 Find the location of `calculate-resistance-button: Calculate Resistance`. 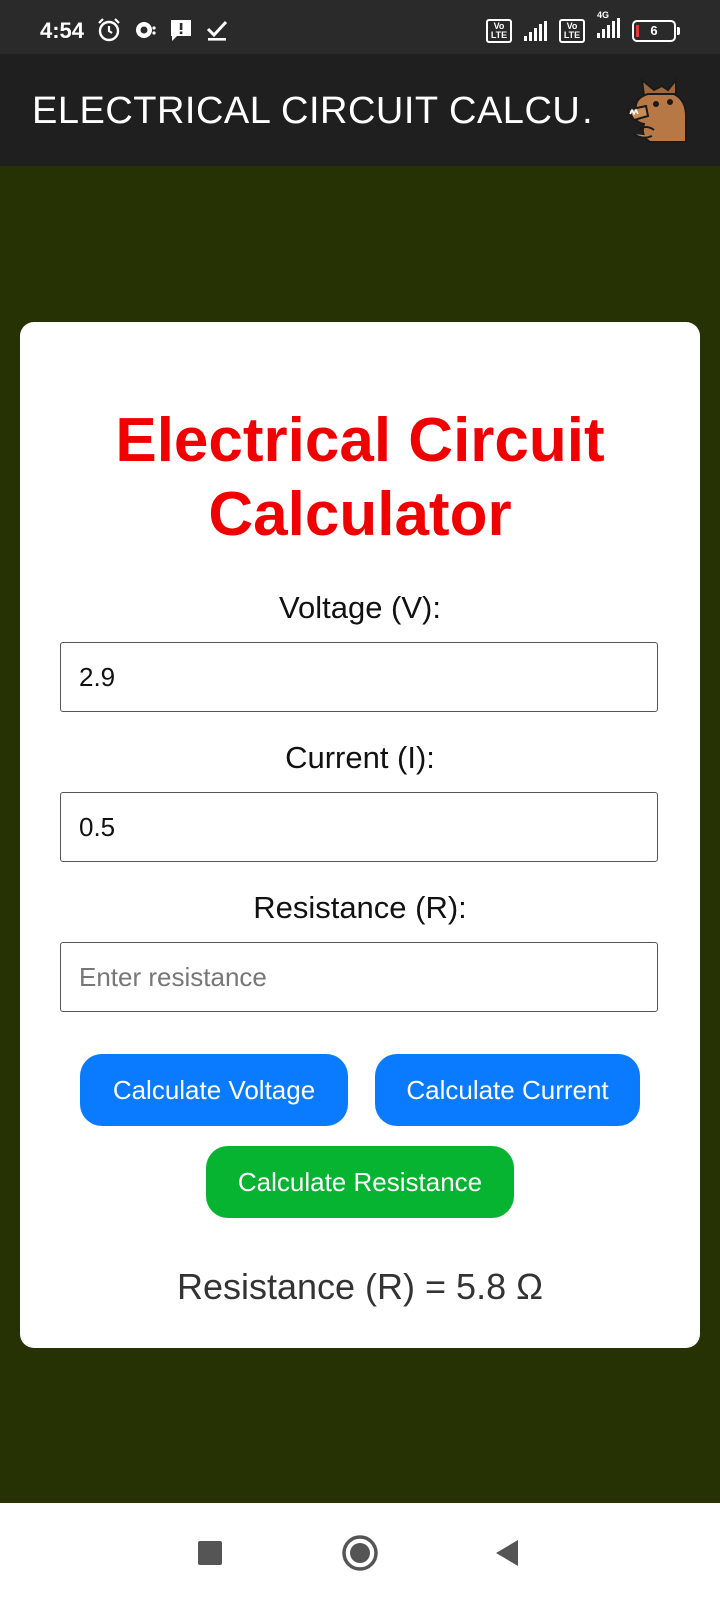

calculate-resistance-button: Calculate Resistance is located at coordinates (360, 1182).